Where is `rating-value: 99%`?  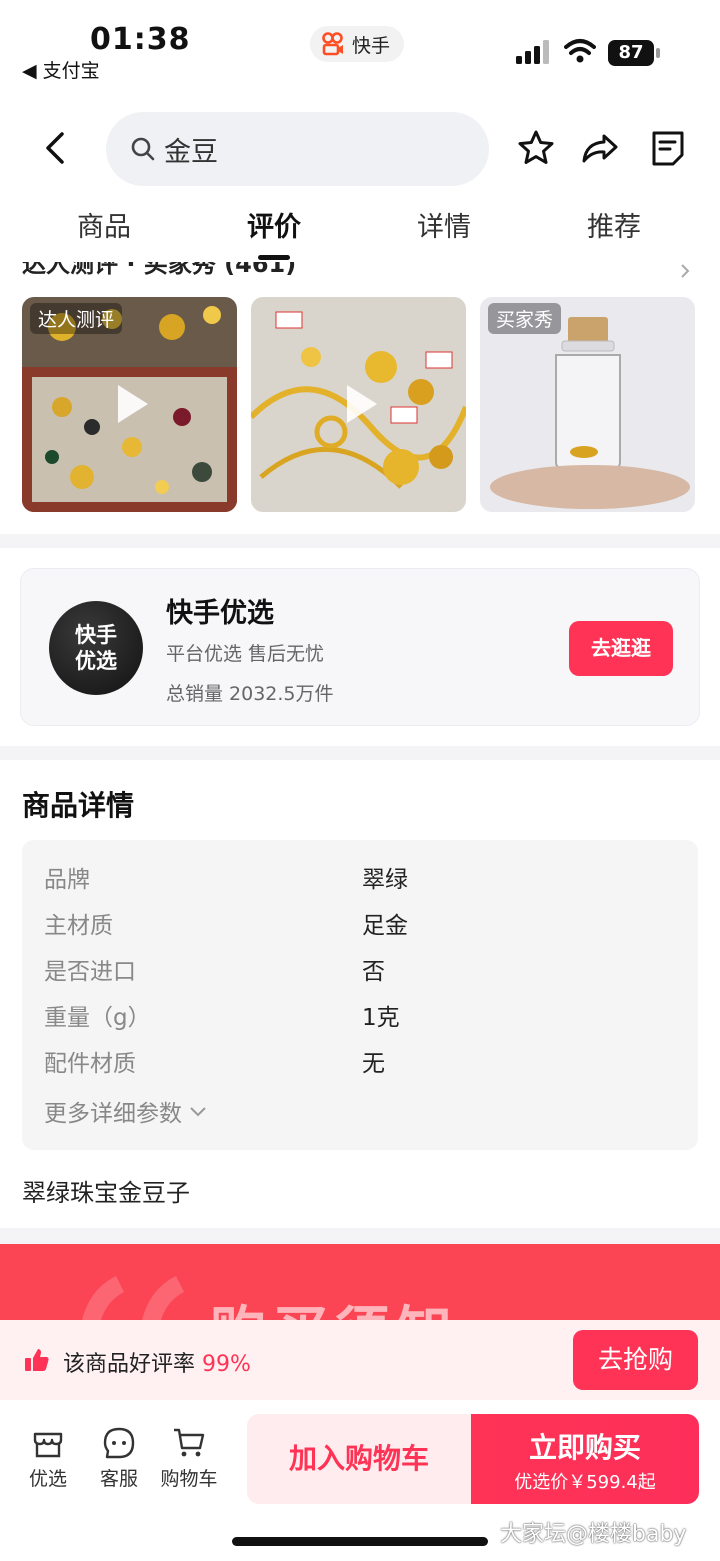 rating-value: 99% is located at coordinates (226, 1364).